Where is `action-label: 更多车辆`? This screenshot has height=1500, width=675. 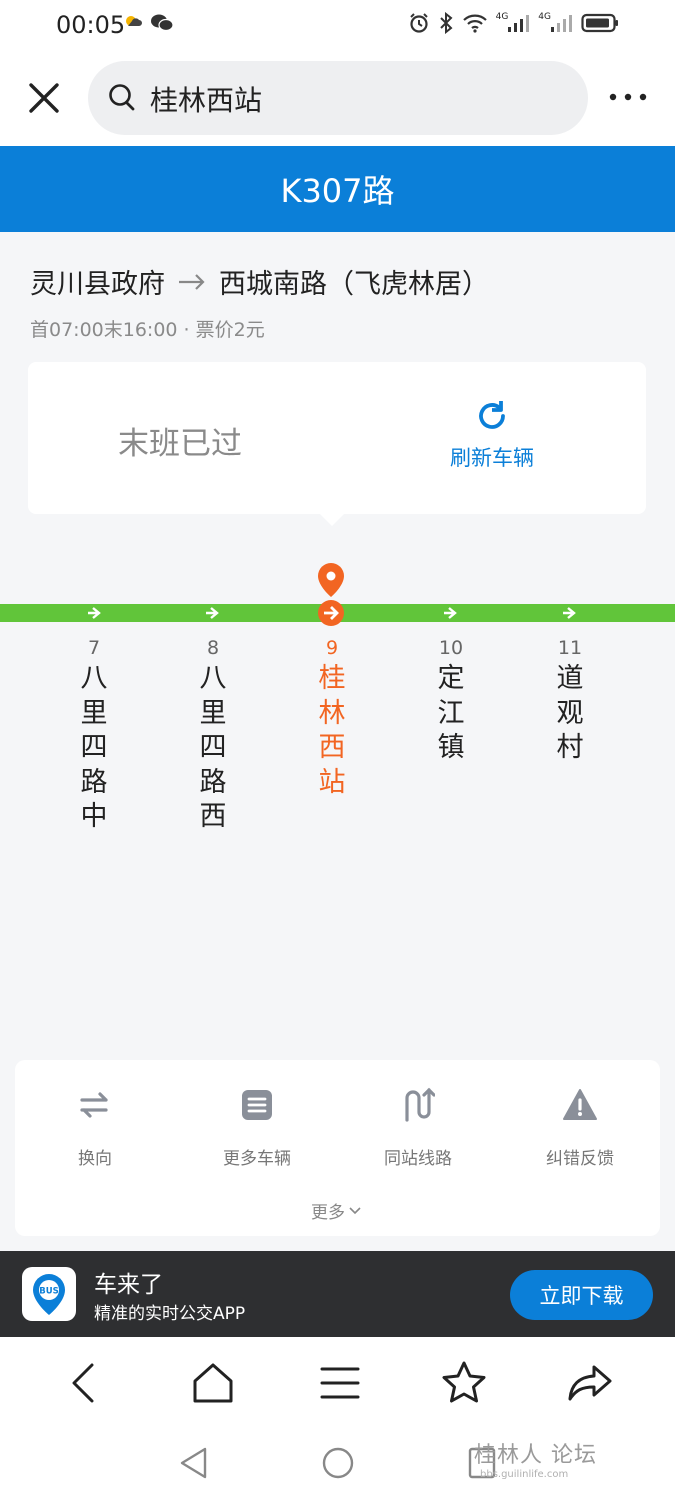
action-label: 更多车辆 is located at coordinates (257, 1159).